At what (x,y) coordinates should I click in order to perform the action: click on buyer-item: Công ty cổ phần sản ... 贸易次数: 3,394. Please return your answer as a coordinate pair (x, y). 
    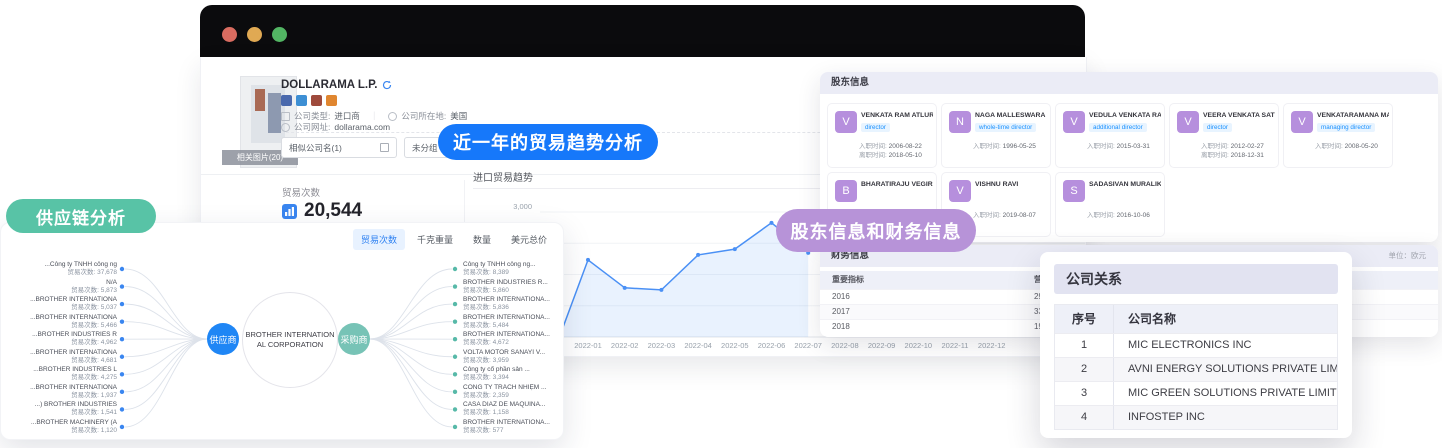
    Looking at the image, I should click on (519, 374).